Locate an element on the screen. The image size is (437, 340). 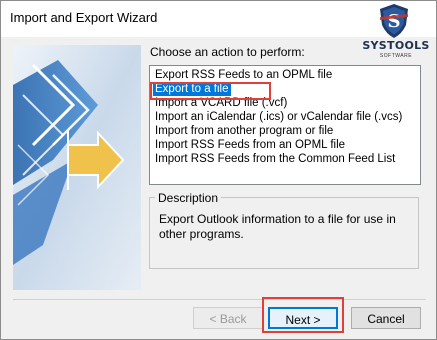
selection-highlight-box is located at coordinates (210, 91).